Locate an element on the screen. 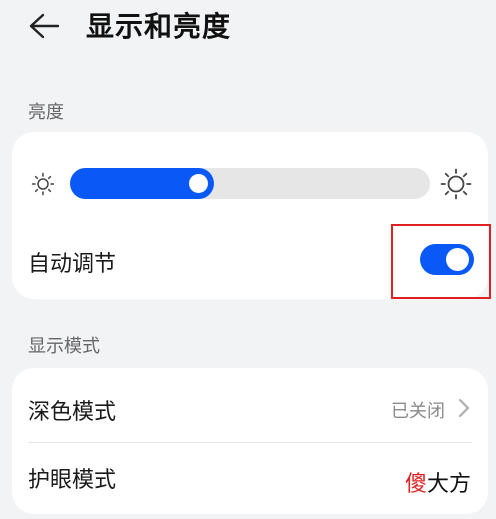  page-title: 显示和亮度 is located at coordinates (159, 26).